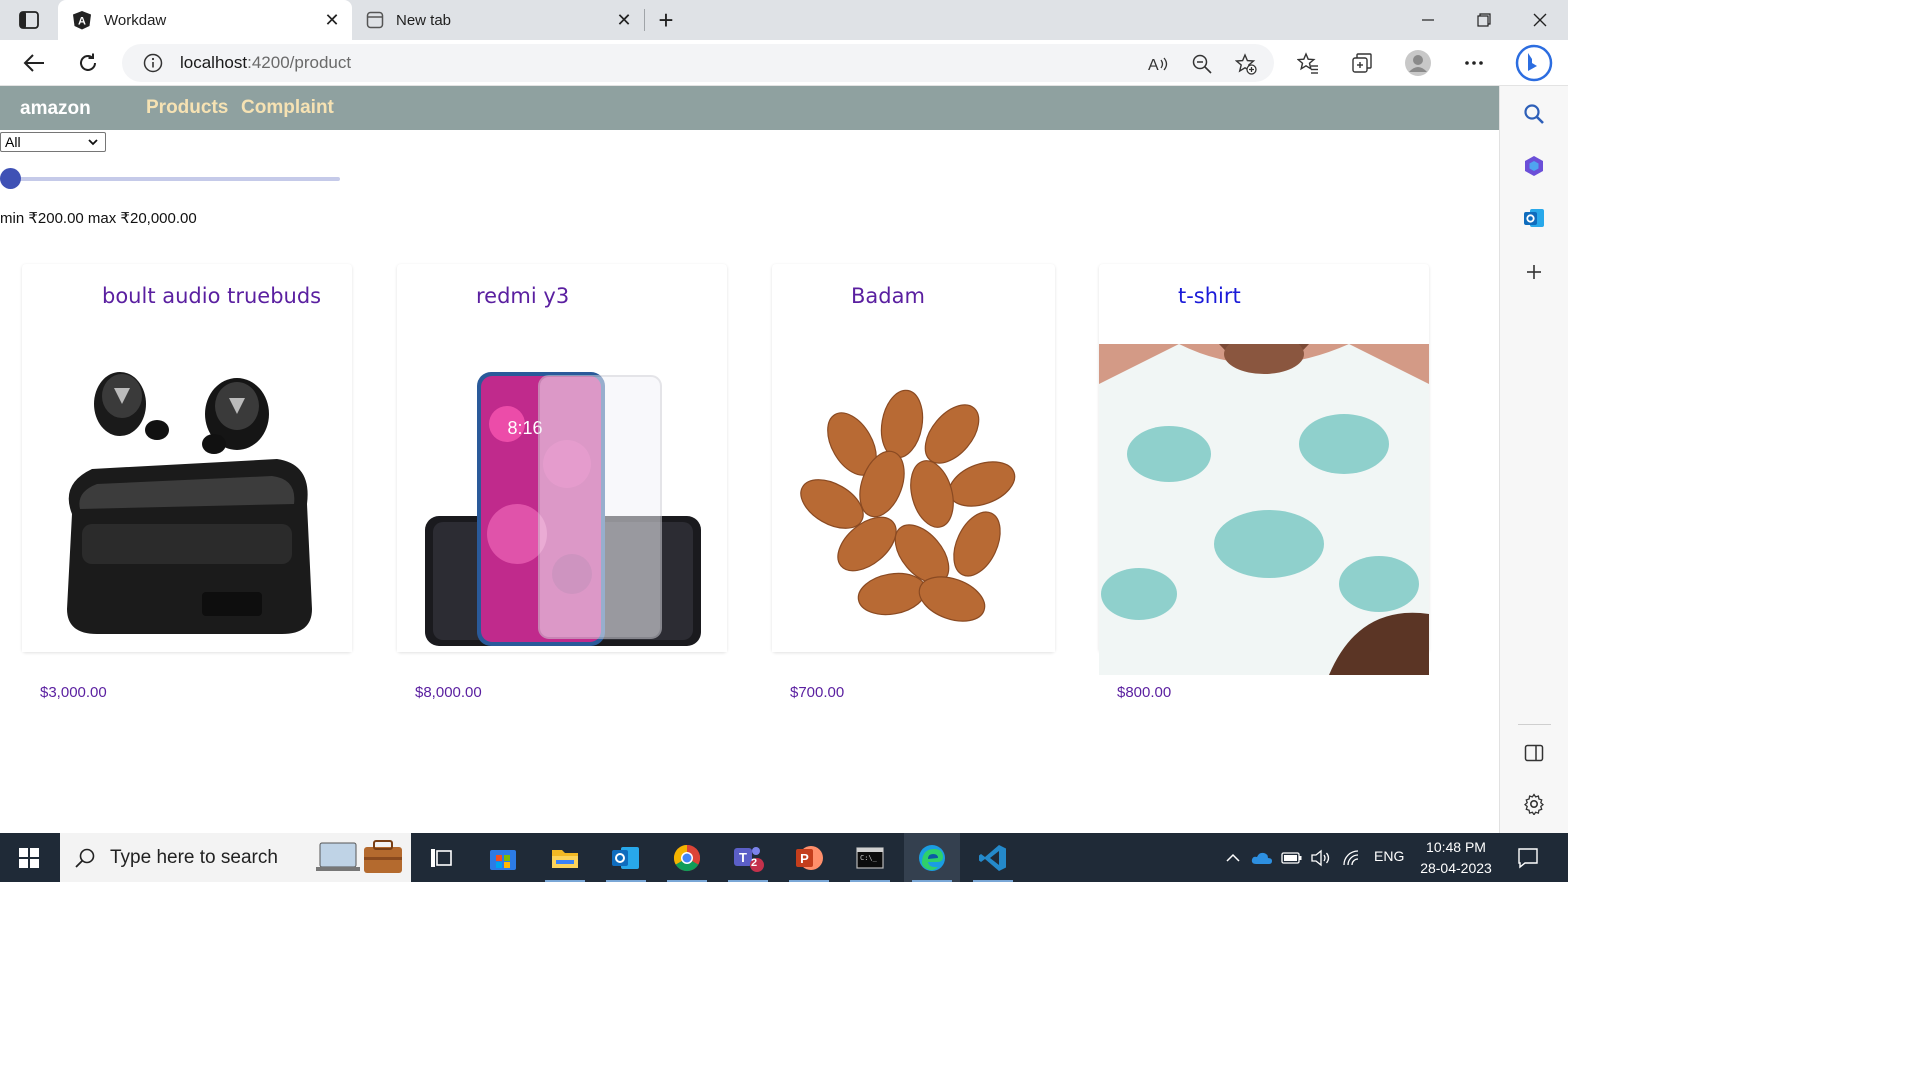 The width and height of the screenshot is (1920, 1080). What do you see at coordinates (503, 857) in the screenshot?
I see `taskbar-store-app` at bounding box center [503, 857].